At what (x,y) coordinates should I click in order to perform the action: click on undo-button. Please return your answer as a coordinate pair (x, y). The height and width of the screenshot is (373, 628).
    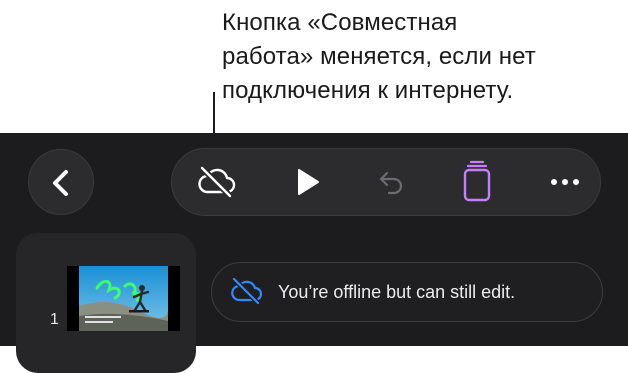
    Looking at the image, I should click on (390, 182).